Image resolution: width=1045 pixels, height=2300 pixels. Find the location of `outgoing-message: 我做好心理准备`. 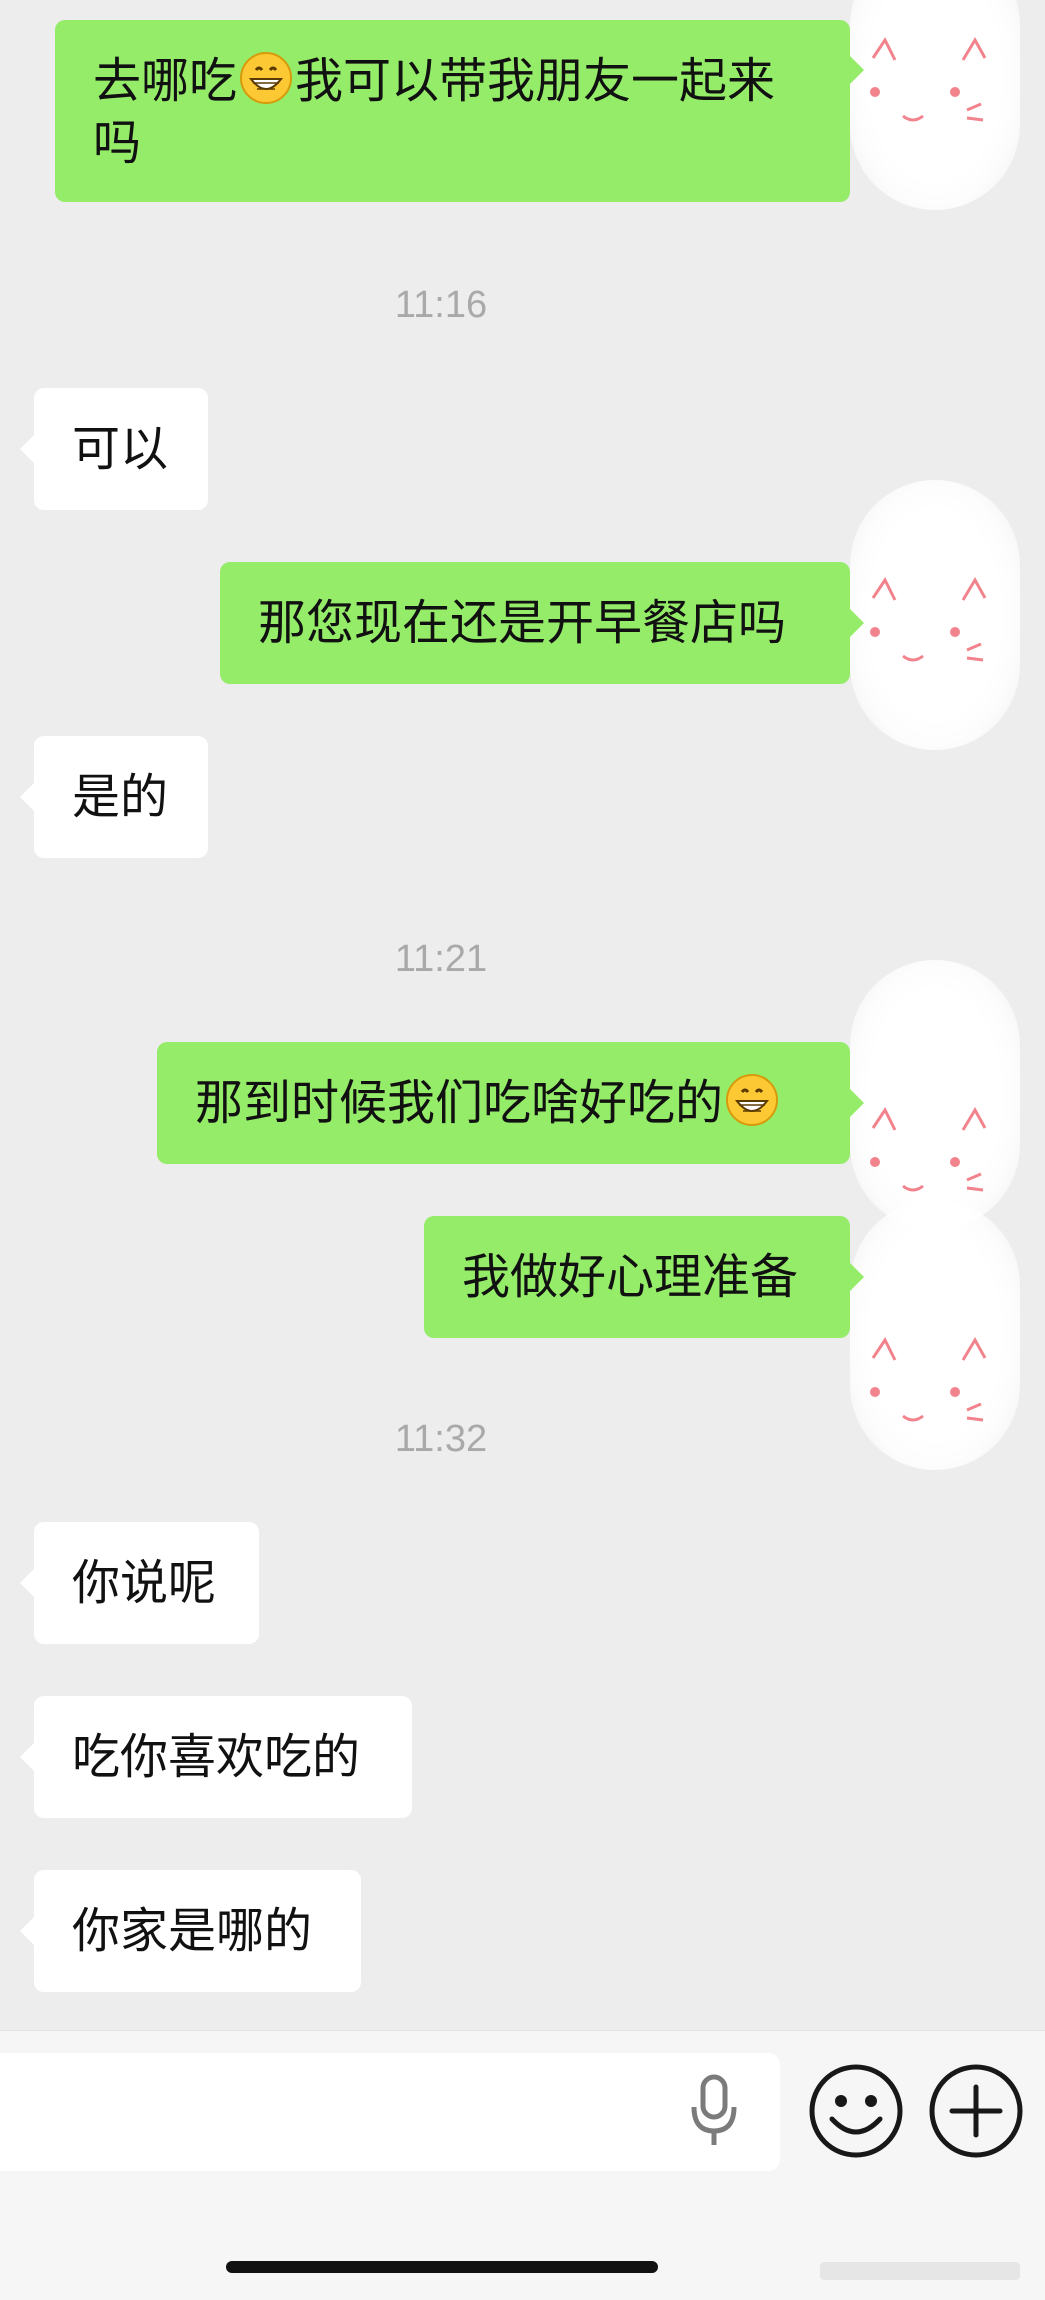

outgoing-message: 我做好心理准备 is located at coordinates (644, 1277).